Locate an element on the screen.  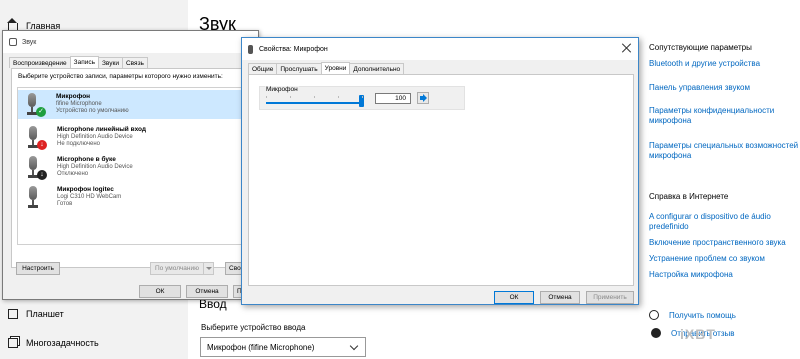
nav-item-label: Многозадачность is located at coordinates (62, 343).